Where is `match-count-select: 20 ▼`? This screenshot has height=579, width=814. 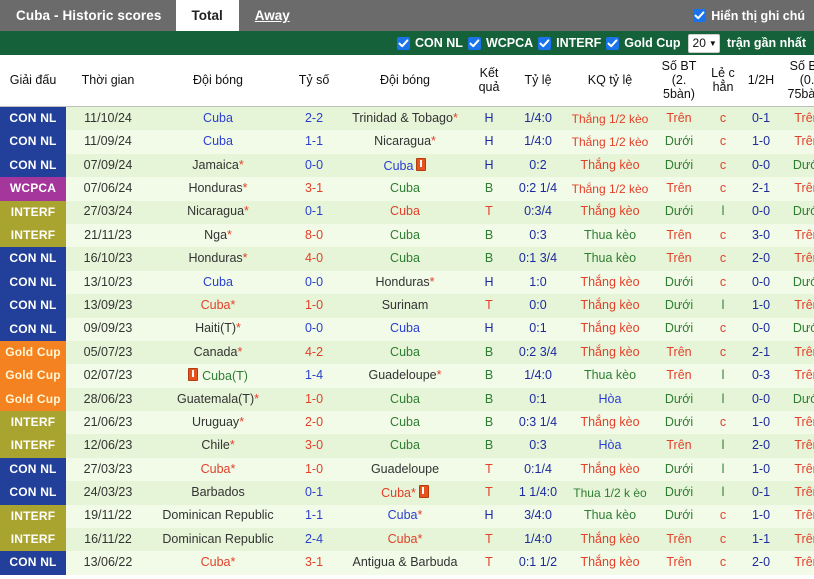 match-count-select: 20 ▼ is located at coordinates (703, 43).